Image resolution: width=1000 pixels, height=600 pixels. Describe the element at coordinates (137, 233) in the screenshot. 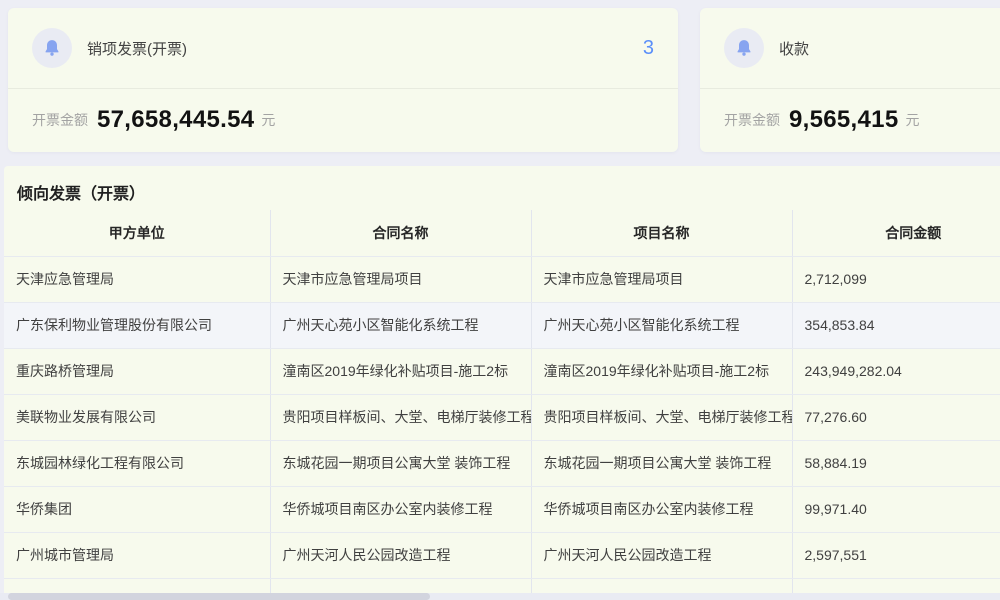

I see `column-header-party: 甲方单位` at that location.